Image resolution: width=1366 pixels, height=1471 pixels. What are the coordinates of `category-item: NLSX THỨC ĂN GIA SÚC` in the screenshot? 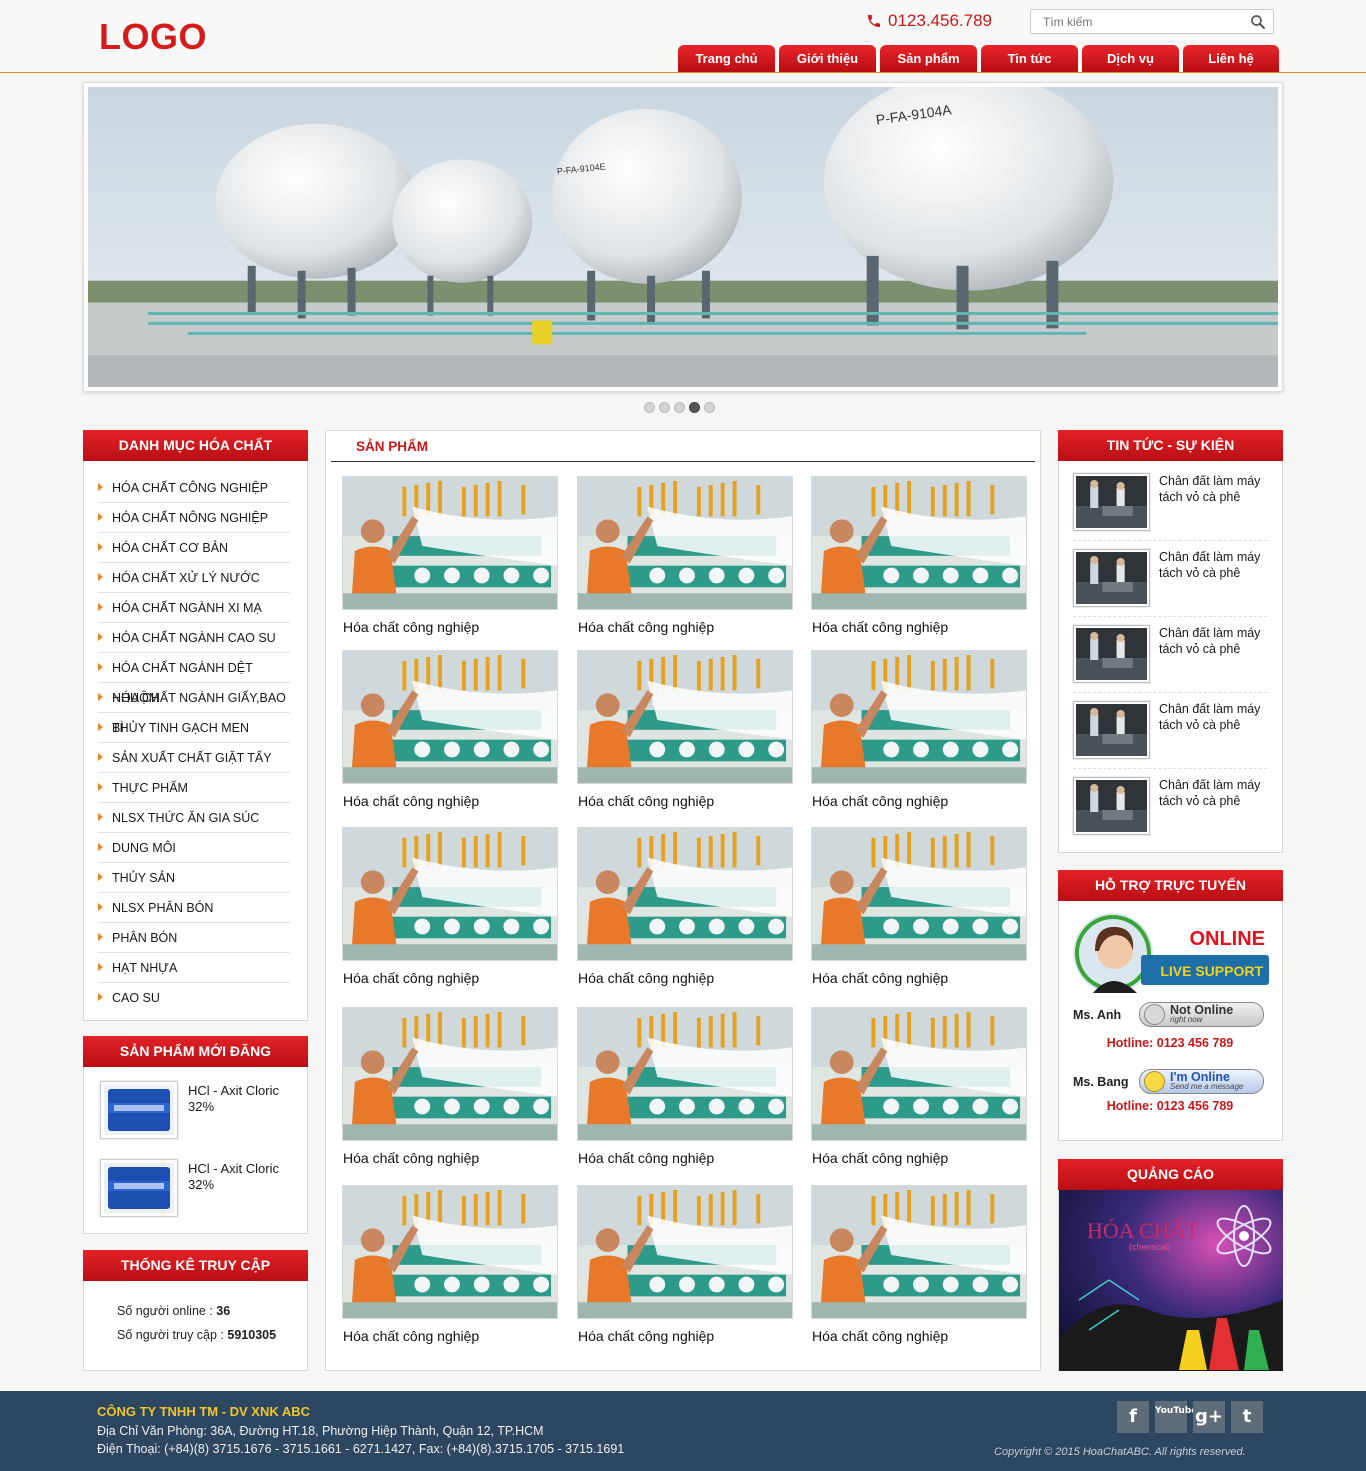 It's located at (194, 818).